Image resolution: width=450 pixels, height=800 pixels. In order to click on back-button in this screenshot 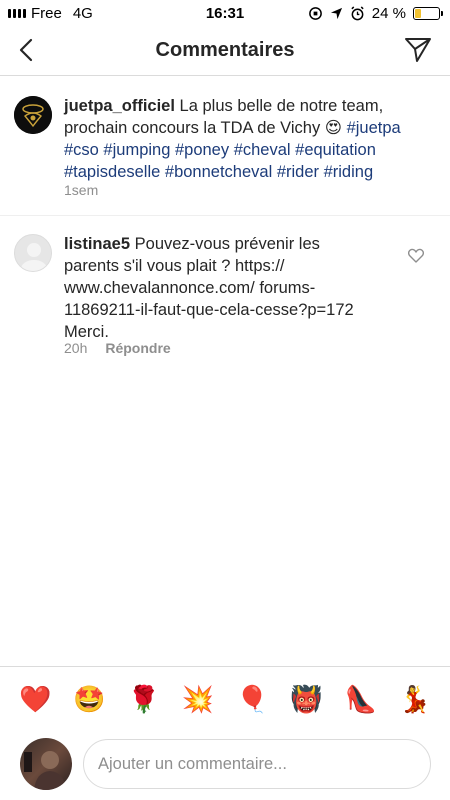, I will do `click(26, 50)`.